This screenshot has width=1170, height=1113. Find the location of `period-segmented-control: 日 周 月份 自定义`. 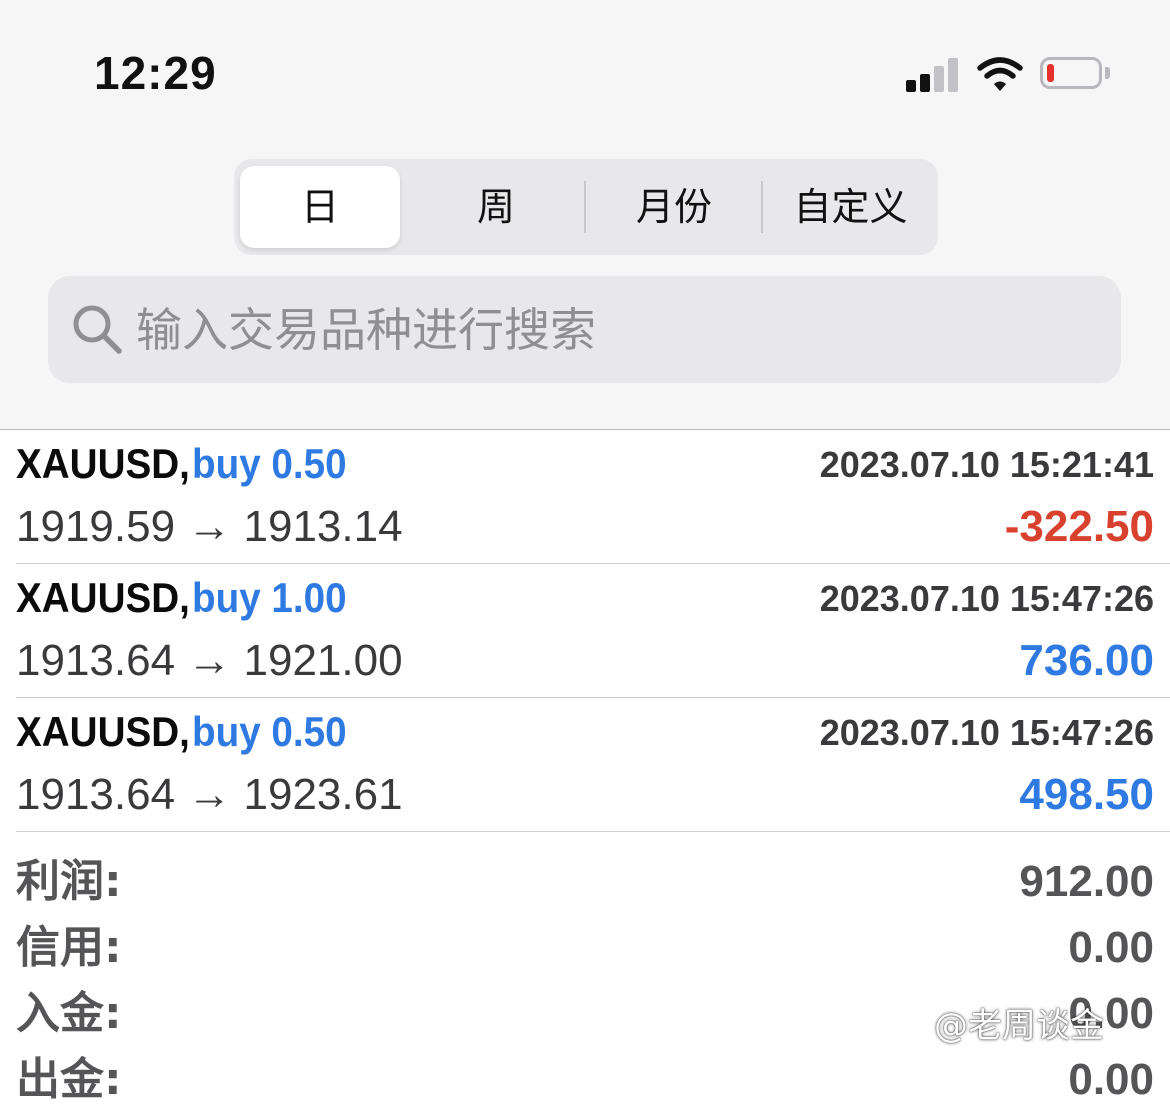

period-segmented-control: 日 周 月份 自定义 is located at coordinates (586, 207).